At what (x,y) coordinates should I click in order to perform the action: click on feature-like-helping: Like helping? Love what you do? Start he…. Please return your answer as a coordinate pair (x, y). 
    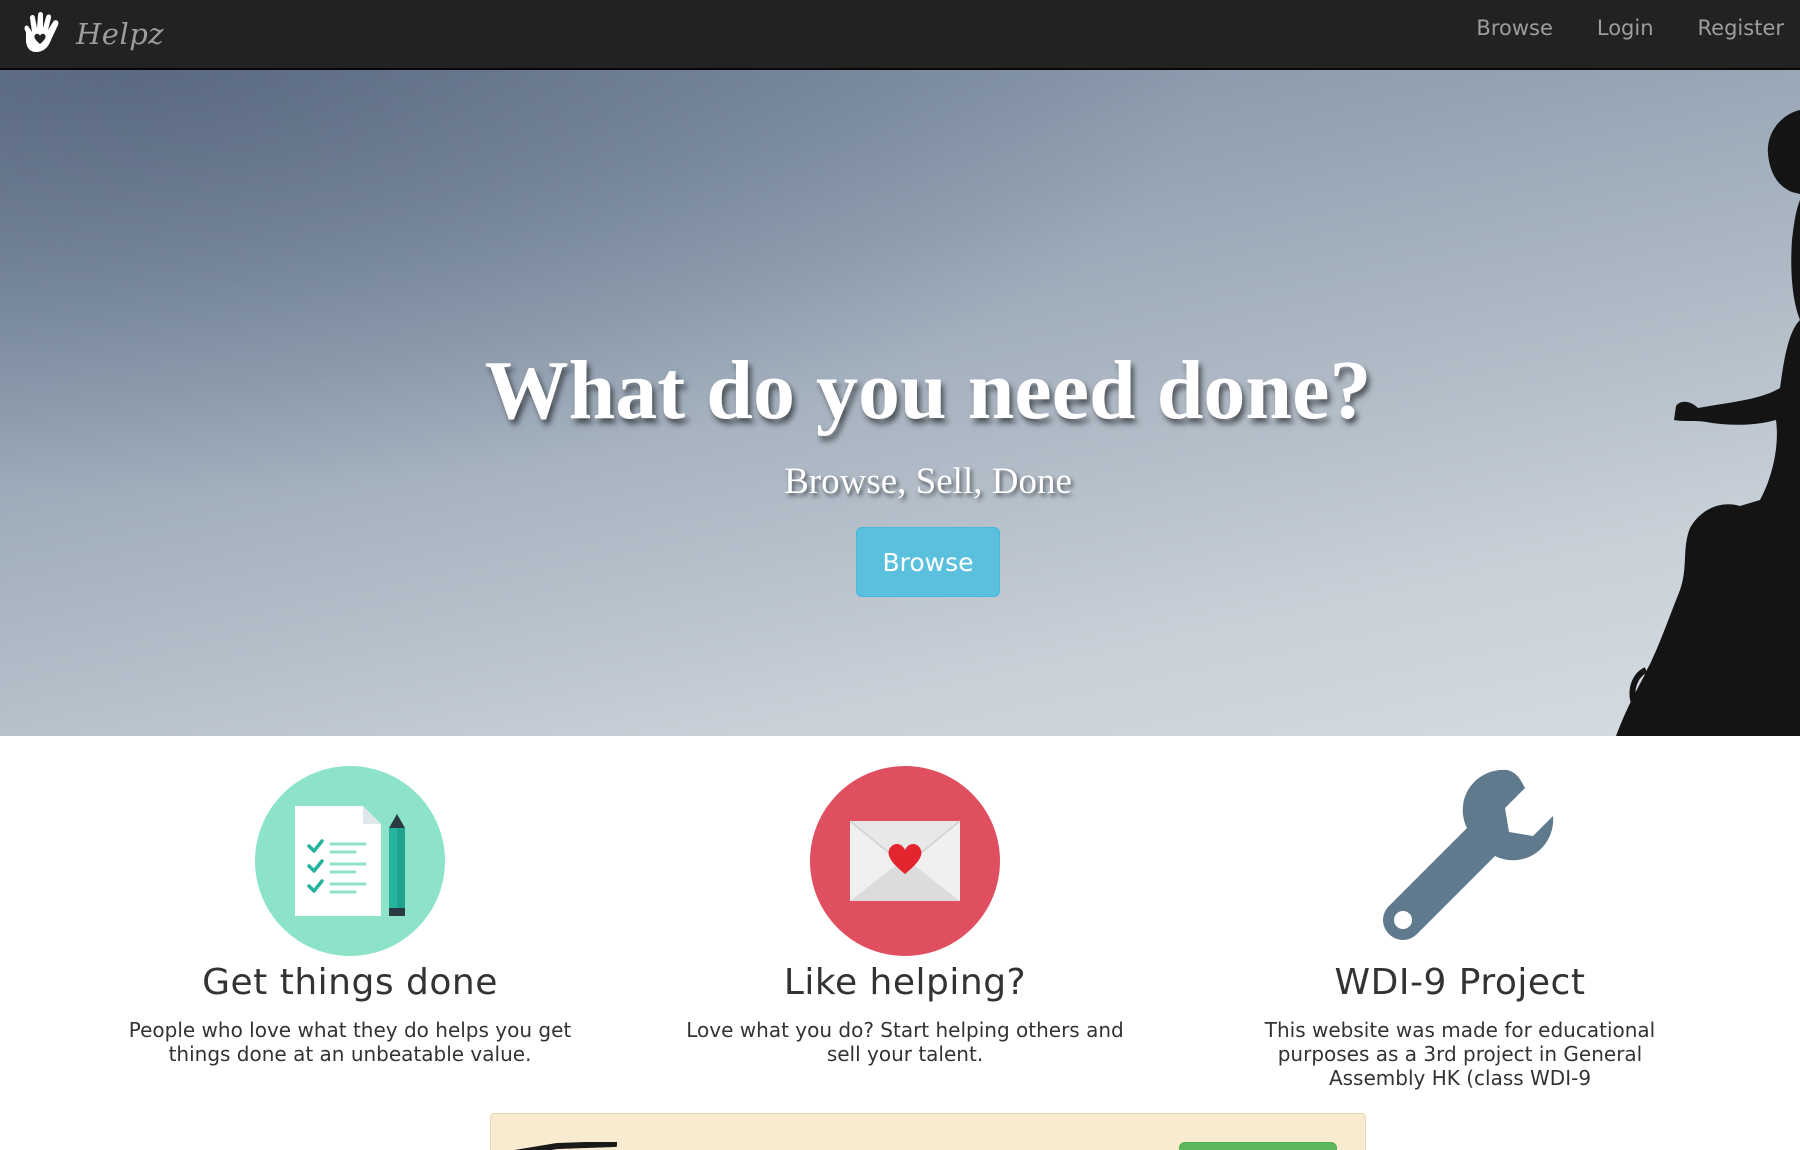
    Looking at the image, I should click on (905, 901).